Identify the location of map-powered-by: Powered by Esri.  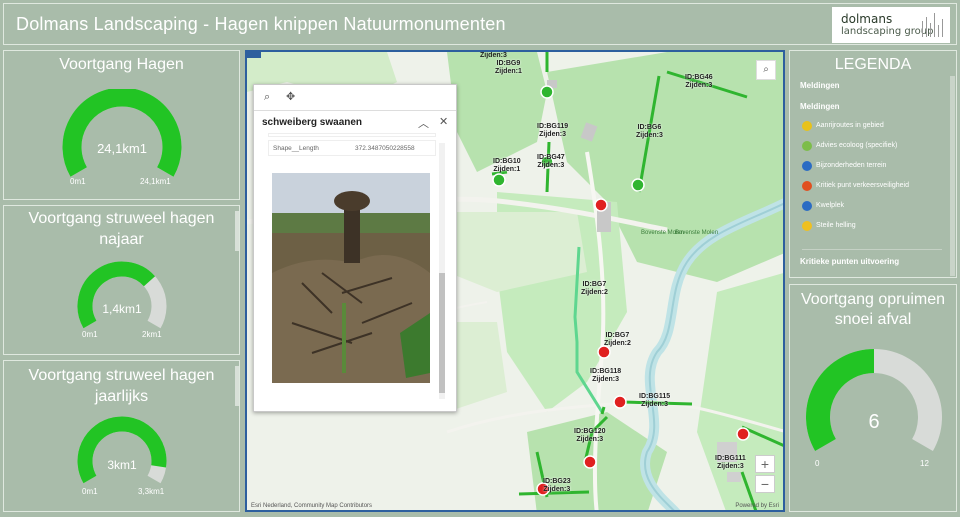
(757, 506).